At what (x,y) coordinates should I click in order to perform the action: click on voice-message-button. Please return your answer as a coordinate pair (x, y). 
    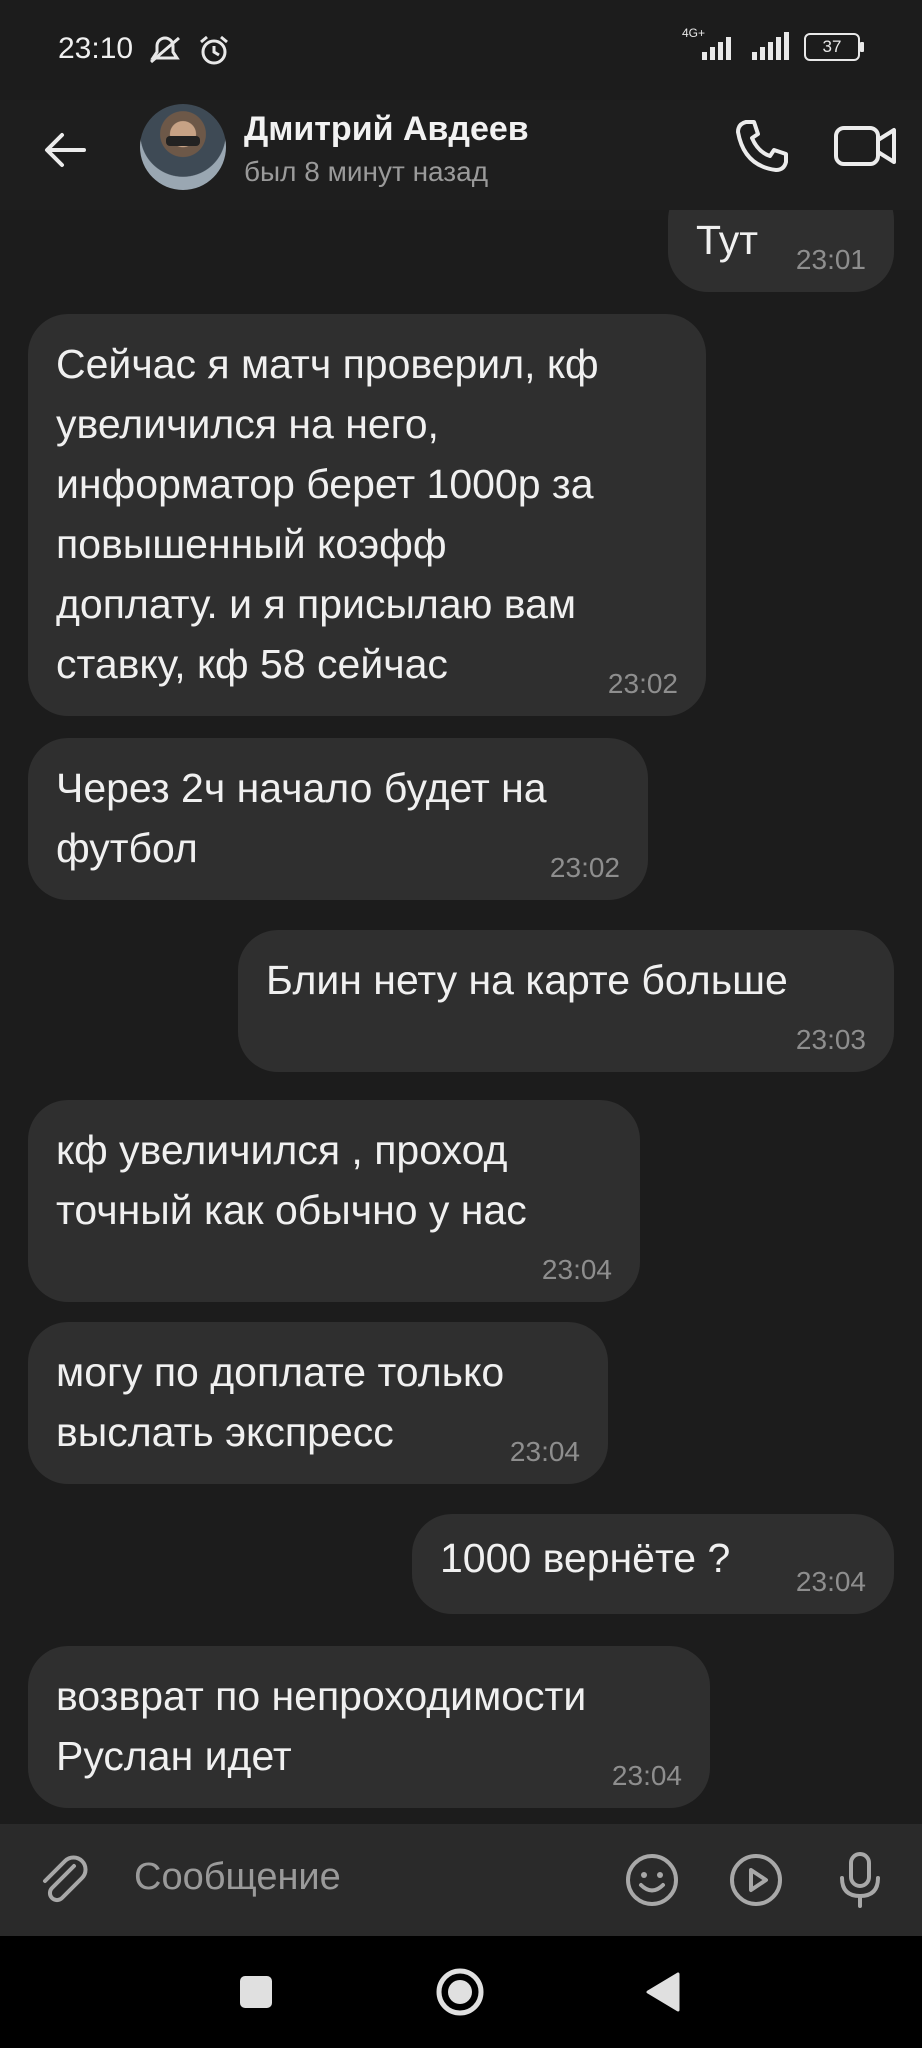
    Looking at the image, I should click on (860, 1880).